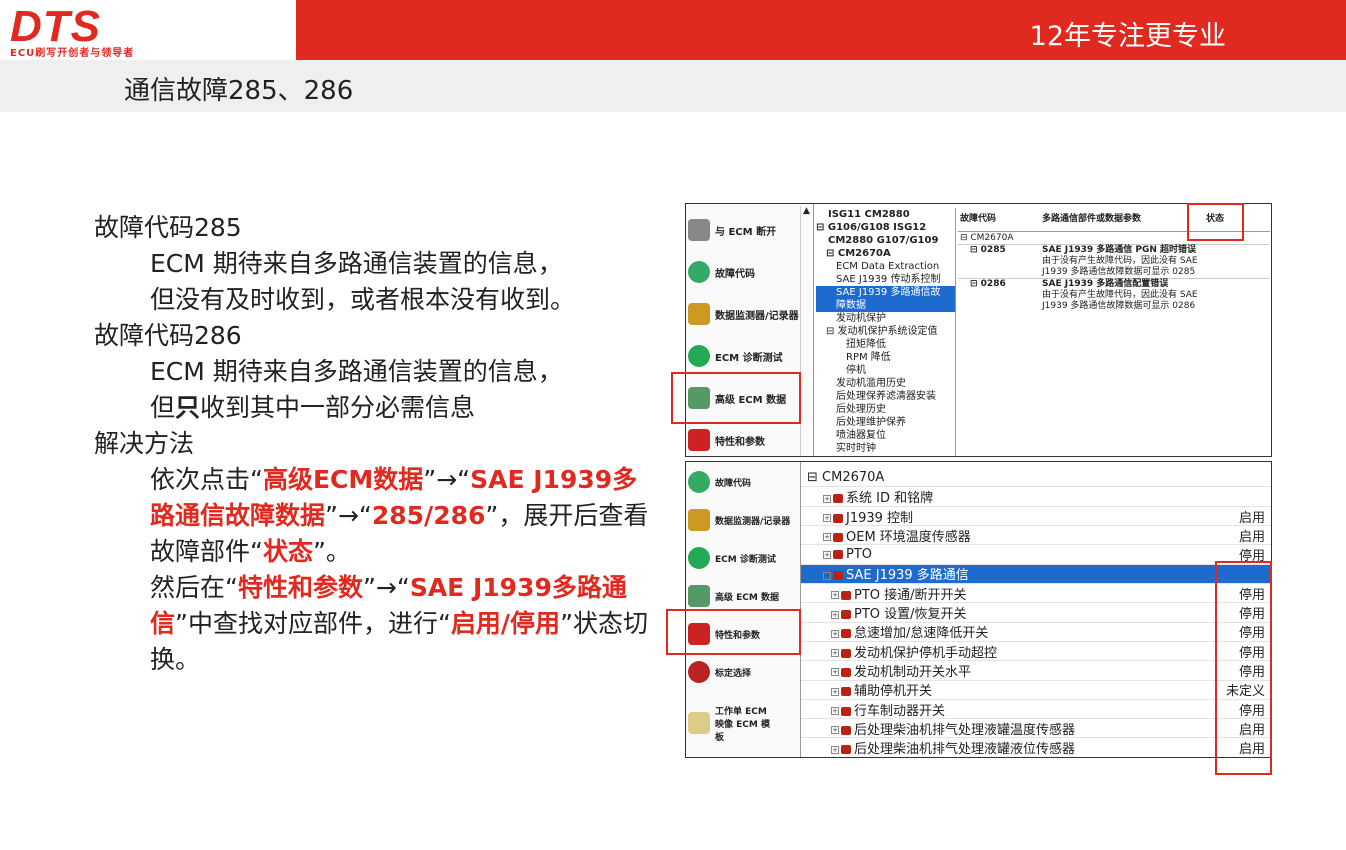 This screenshot has width=1346, height=850. I want to click on chart-icon, so click(699, 520).